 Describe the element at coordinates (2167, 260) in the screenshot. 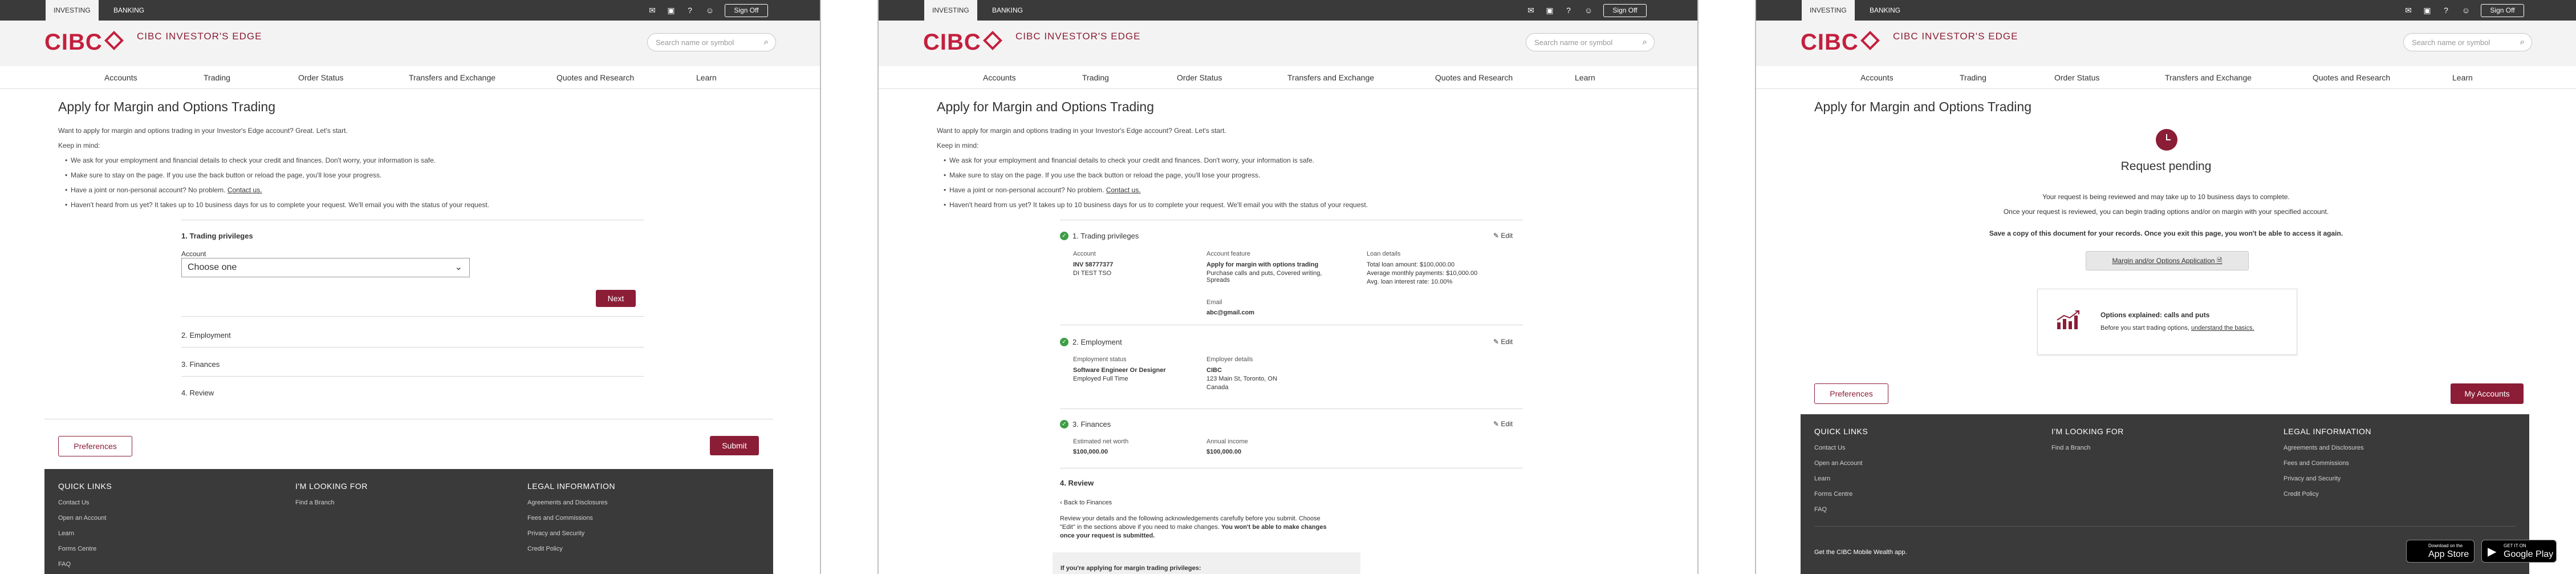

I see `download-application-button: Margin and/or Options Application 🗎` at that location.